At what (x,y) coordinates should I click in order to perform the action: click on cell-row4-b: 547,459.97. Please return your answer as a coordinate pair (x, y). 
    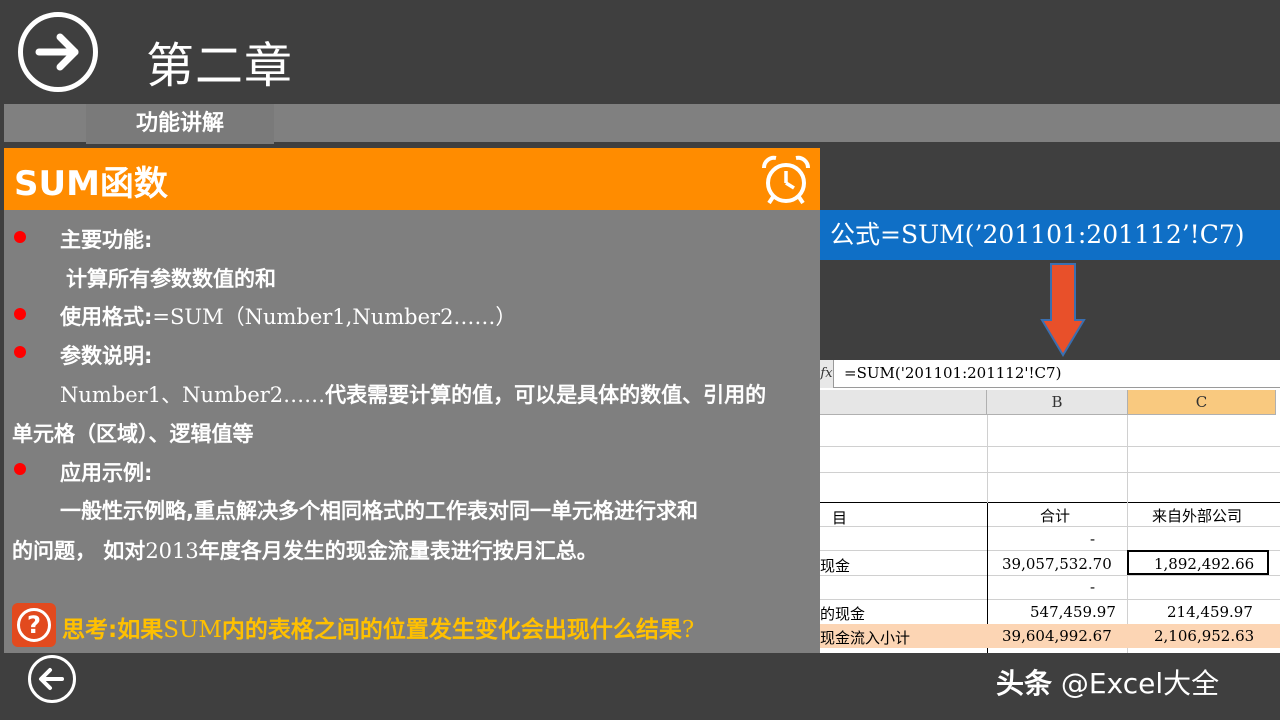
    Looking at the image, I should click on (1073, 612).